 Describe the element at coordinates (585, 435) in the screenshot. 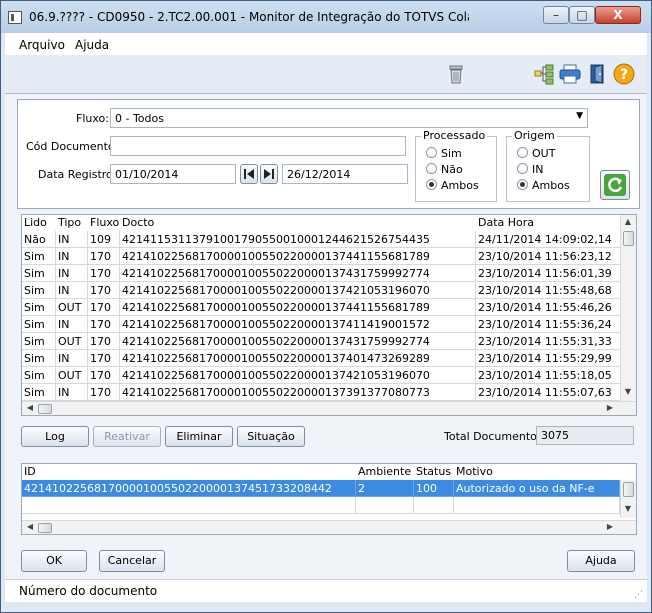

I see `total-documentos-value: 3075` at that location.